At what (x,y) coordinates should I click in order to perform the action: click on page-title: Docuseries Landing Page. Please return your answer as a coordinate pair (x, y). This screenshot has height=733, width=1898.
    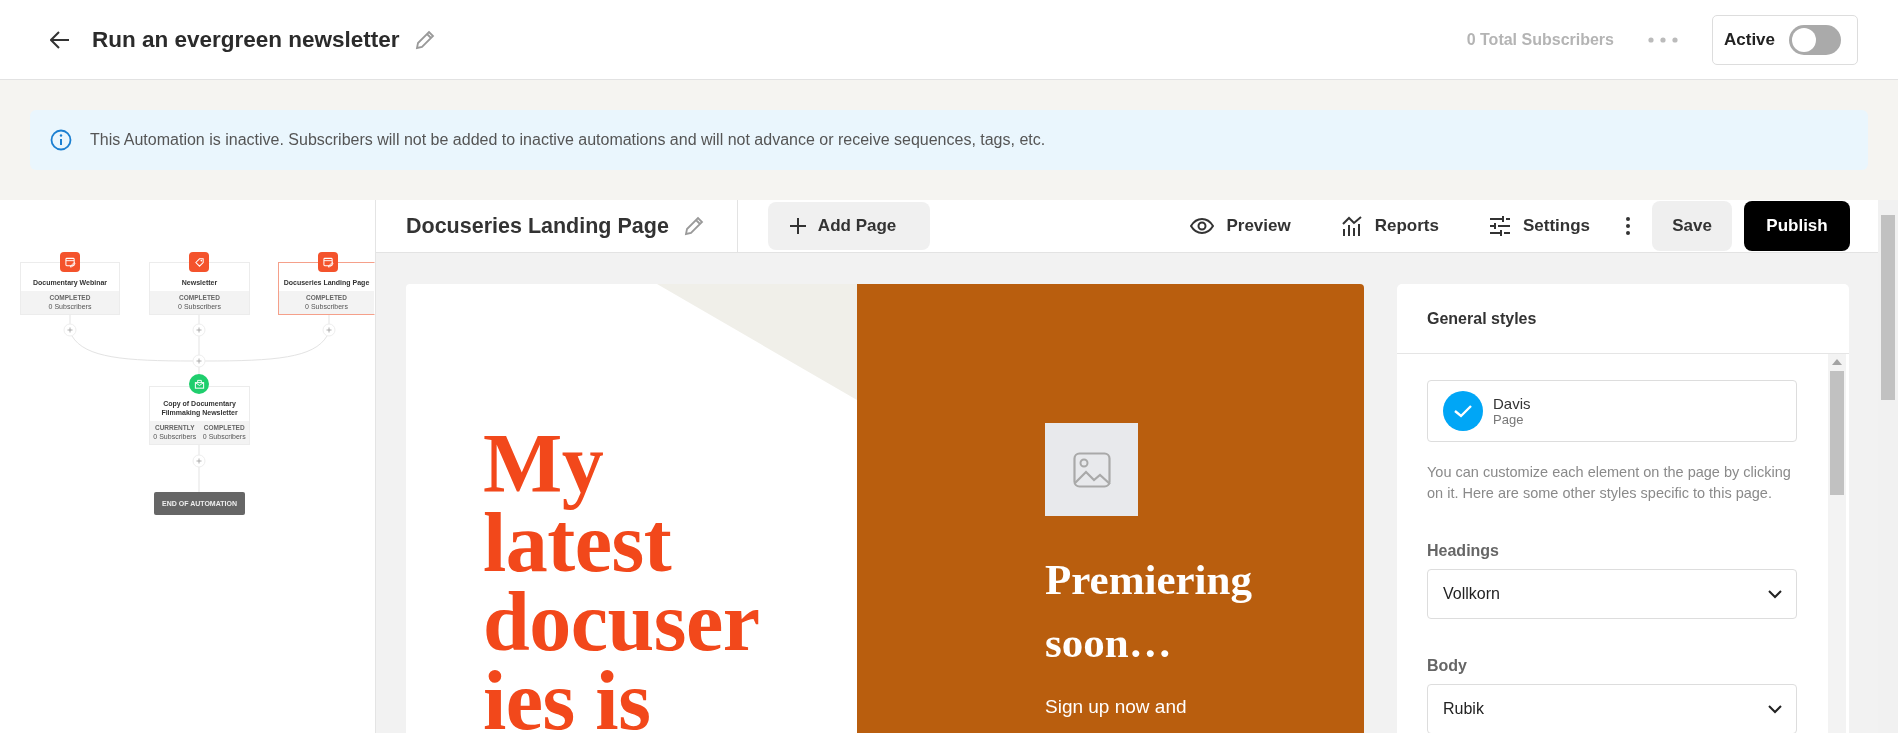
    Looking at the image, I should click on (537, 226).